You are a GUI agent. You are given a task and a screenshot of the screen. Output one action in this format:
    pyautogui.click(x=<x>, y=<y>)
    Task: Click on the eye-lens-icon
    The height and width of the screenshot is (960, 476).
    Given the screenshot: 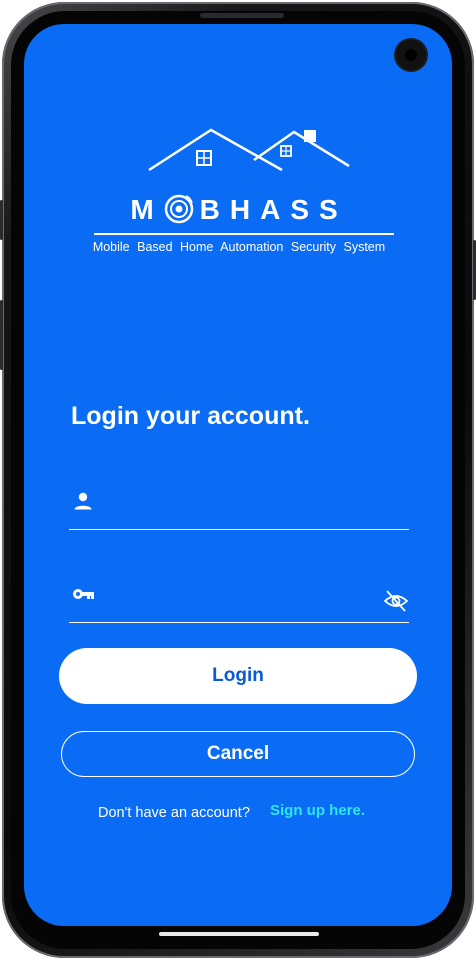 What is the action you would take?
    pyautogui.click(x=178, y=209)
    